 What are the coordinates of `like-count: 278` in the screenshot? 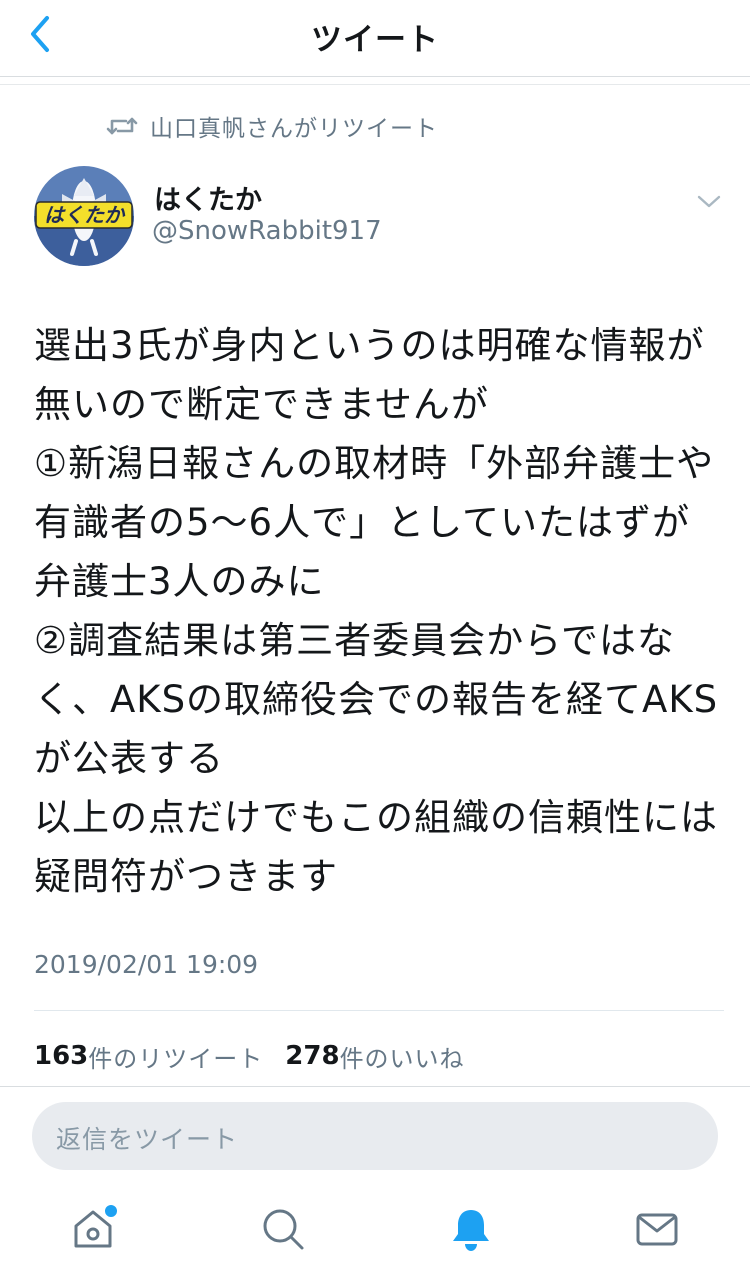 It's located at (312, 1056).